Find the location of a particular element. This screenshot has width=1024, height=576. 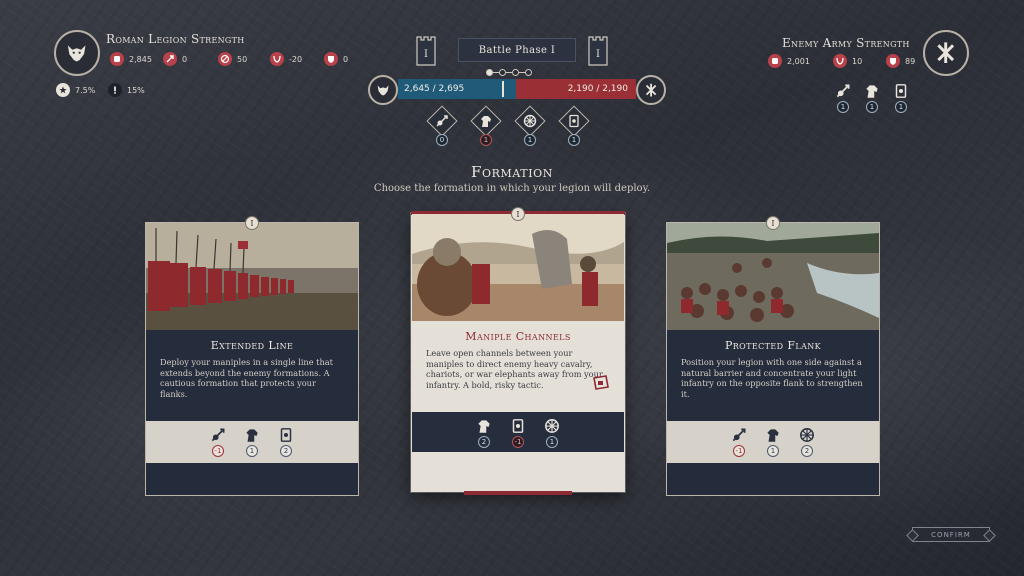

card-title: Extended Line is located at coordinates (252, 345).